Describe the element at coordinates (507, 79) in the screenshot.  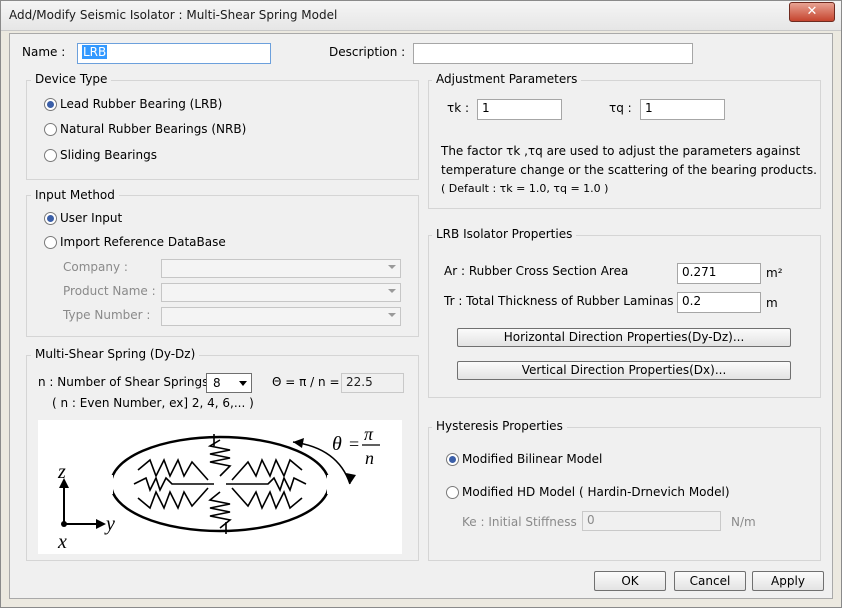
I see `adjustment-title: Adjustment Parameters` at that location.